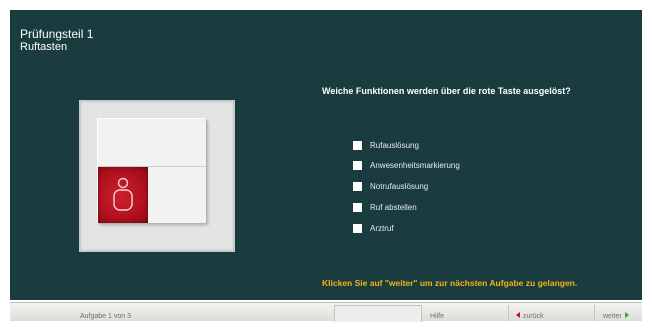 Image resolution: width=652 pixels, height=331 pixels. Describe the element at coordinates (463, 187) in the screenshot. I see `option-notrufausloesung: Notrufauslösung` at that location.